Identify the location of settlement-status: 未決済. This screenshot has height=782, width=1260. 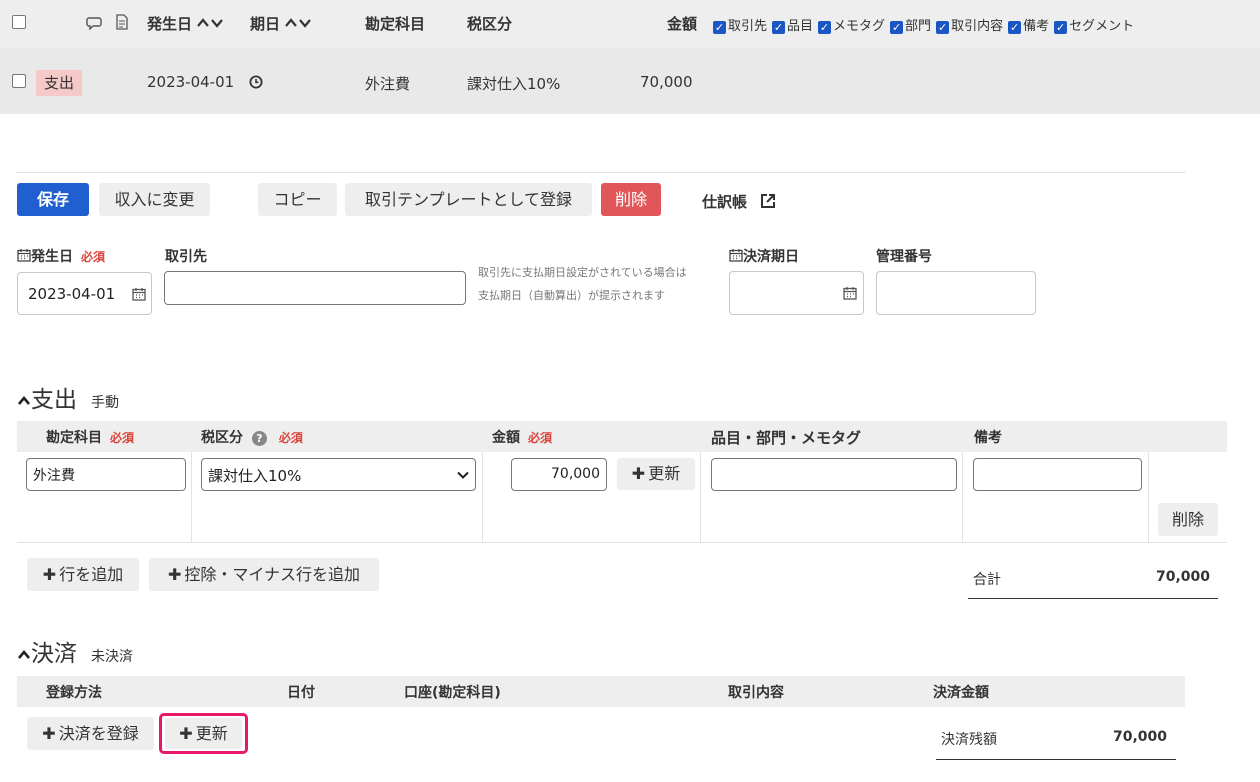
(112, 657).